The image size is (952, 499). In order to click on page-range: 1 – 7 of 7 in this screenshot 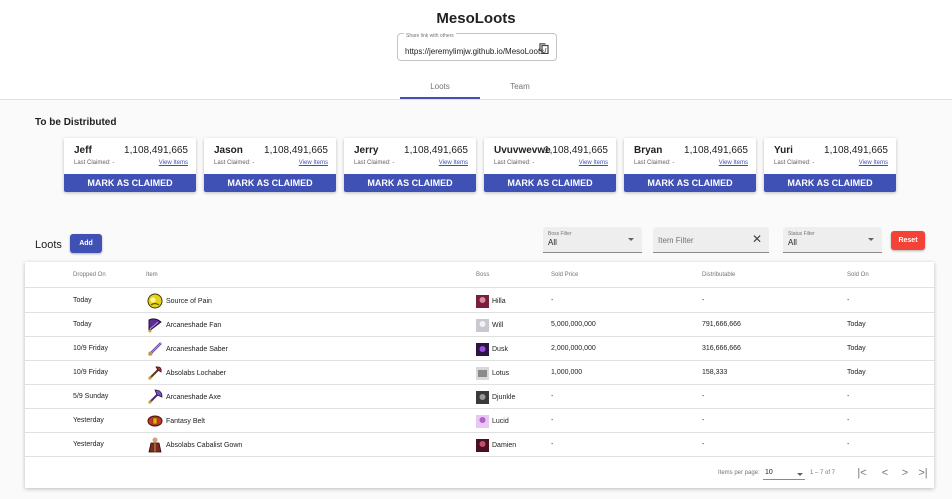, I will do `click(823, 473)`.